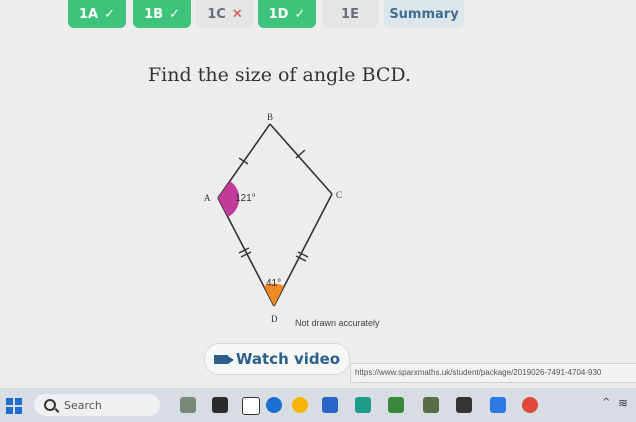  I want to click on tab-label: 1C, so click(216, 14).